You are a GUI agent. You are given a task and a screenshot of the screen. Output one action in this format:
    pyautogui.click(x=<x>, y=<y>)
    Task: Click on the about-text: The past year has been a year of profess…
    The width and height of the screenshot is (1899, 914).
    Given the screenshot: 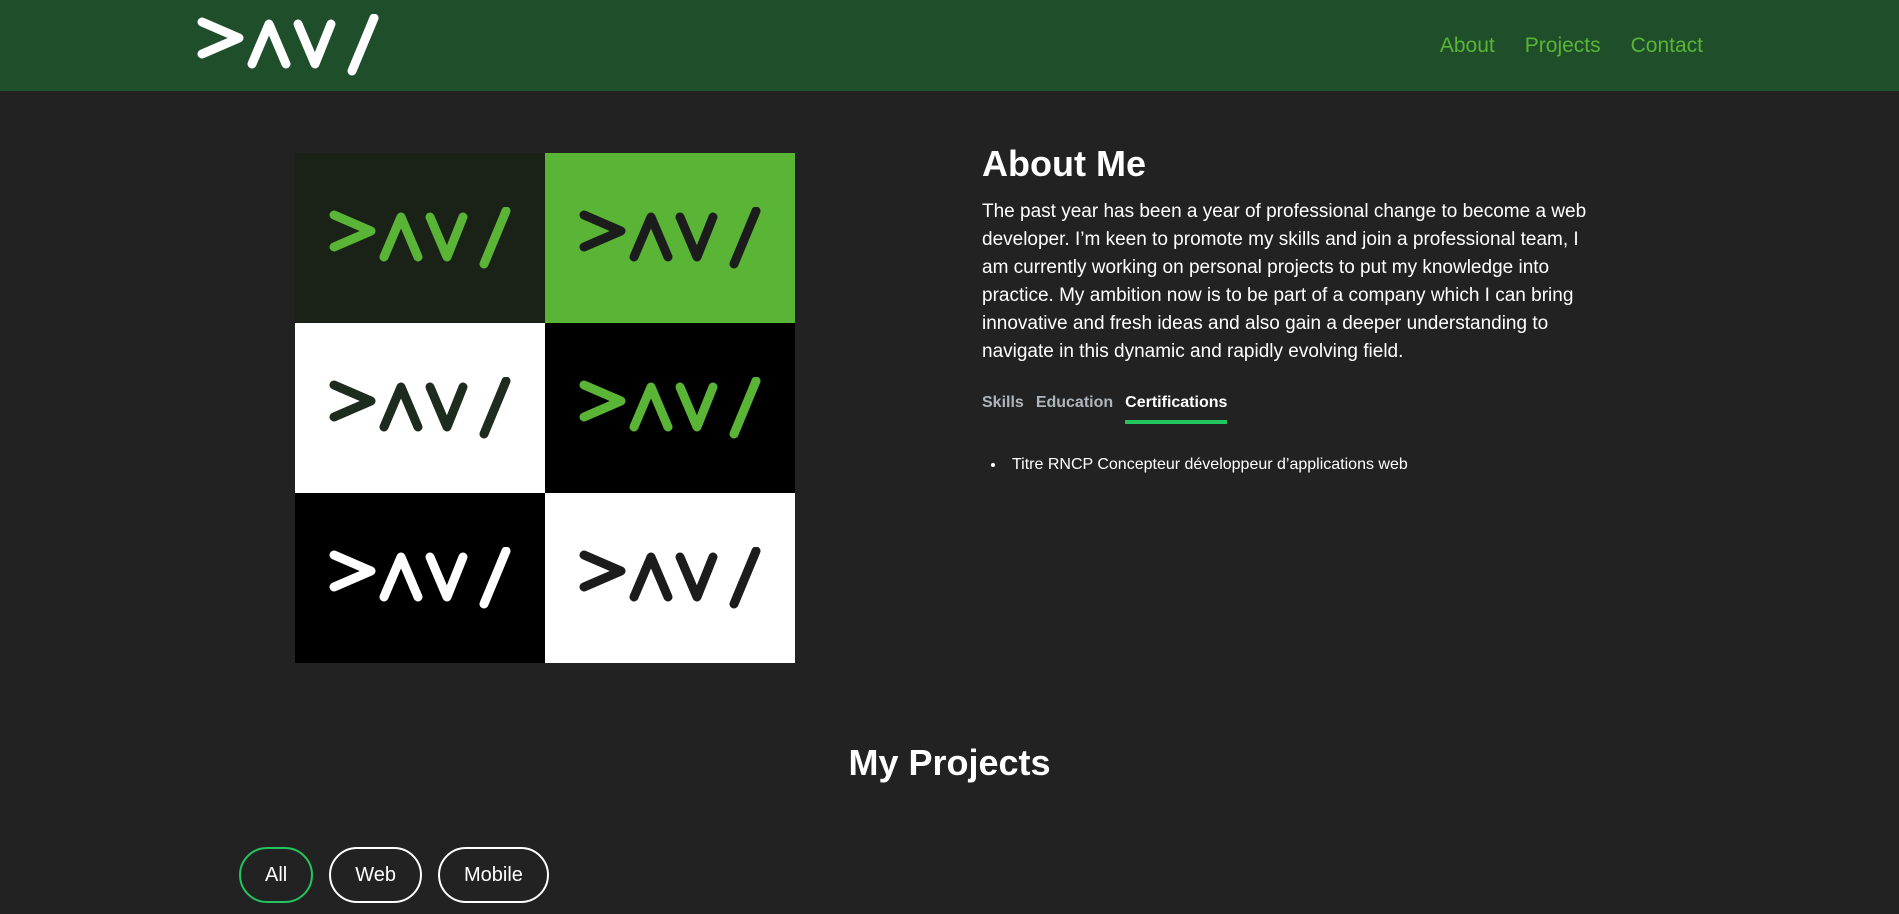 What is the action you would take?
    pyautogui.click(x=1284, y=281)
    